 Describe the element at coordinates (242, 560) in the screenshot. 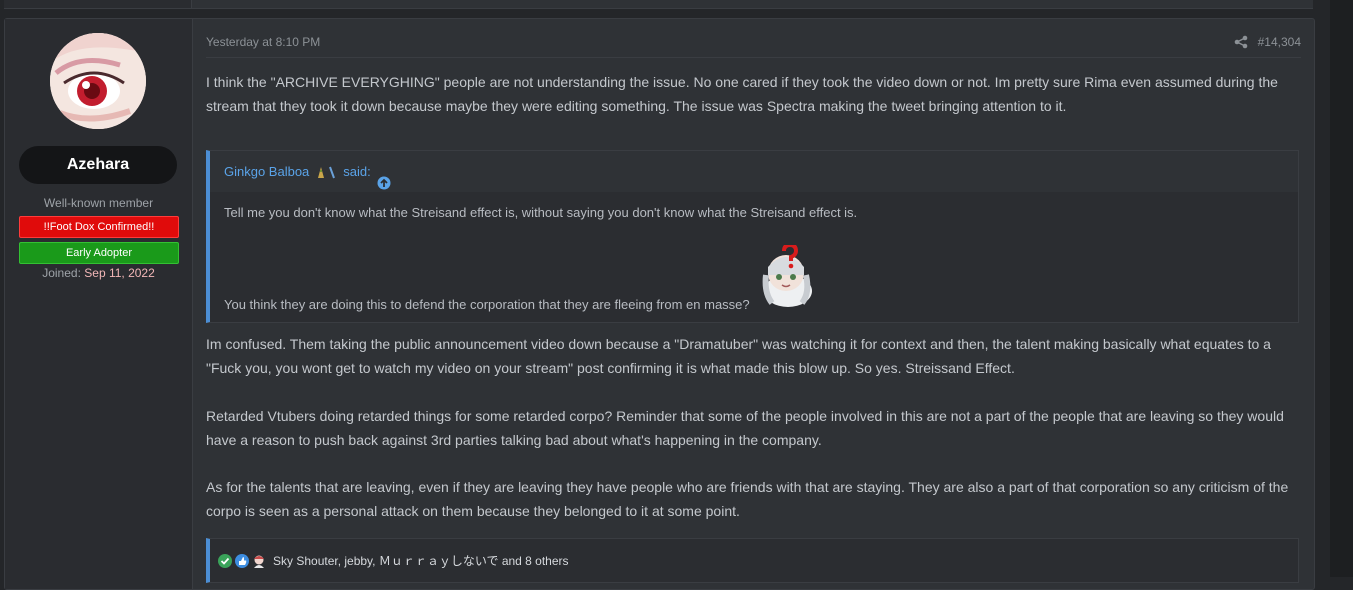

I see `thumbs-up-icon` at that location.